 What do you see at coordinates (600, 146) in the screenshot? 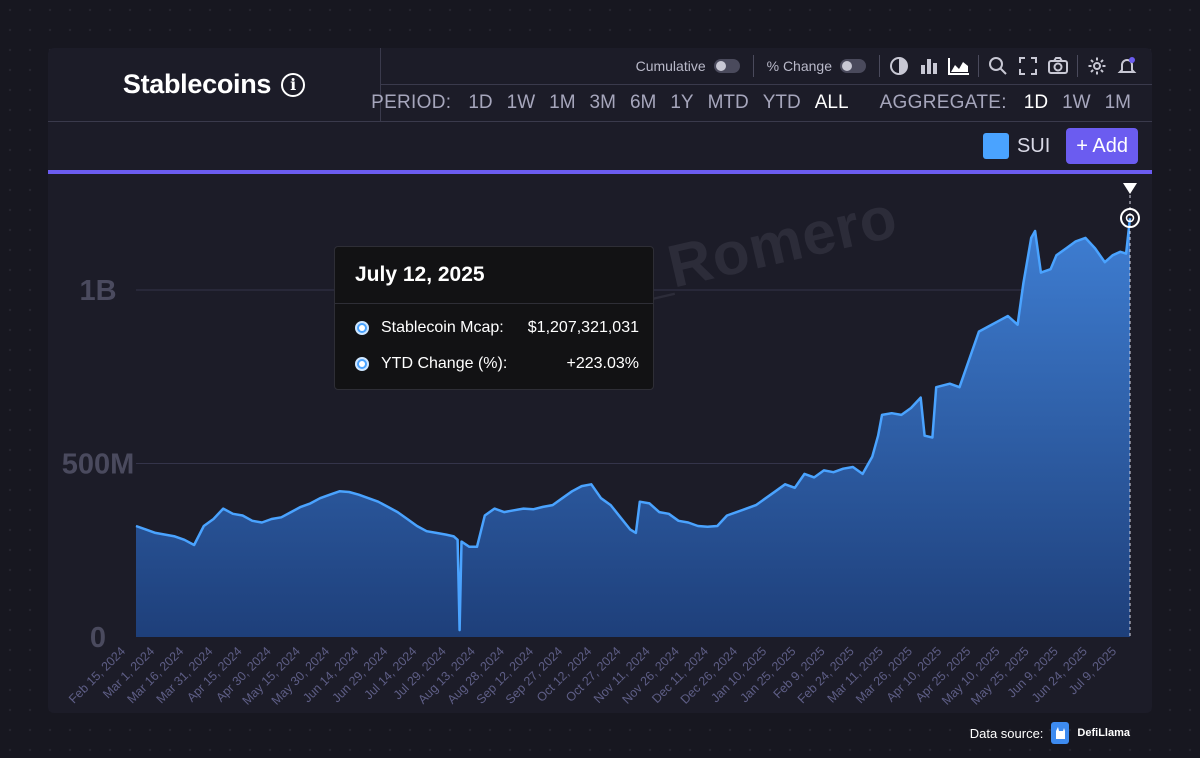
I see `legend-row: SUI + Add` at bounding box center [600, 146].